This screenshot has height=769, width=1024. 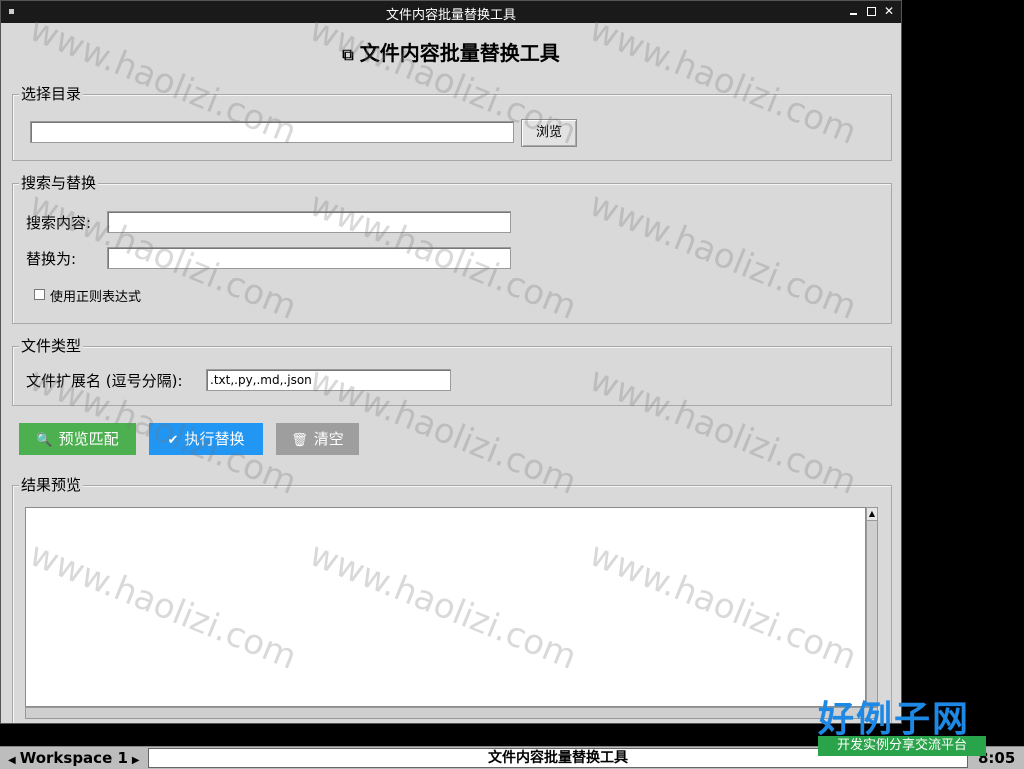 What do you see at coordinates (173, 440) in the screenshot?
I see `check-icon: ✔` at bounding box center [173, 440].